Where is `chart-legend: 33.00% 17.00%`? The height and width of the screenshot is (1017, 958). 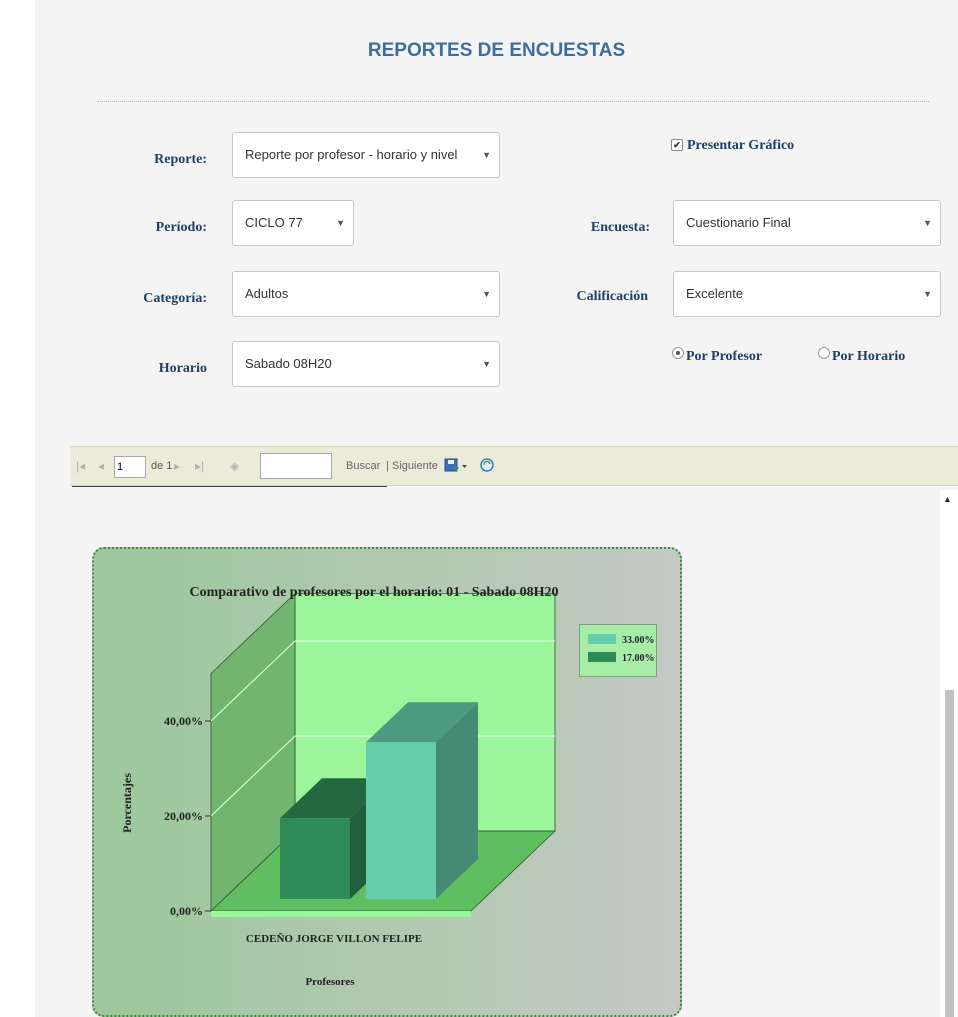
chart-legend: 33.00% 17.00% is located at coordinates (618, 650).